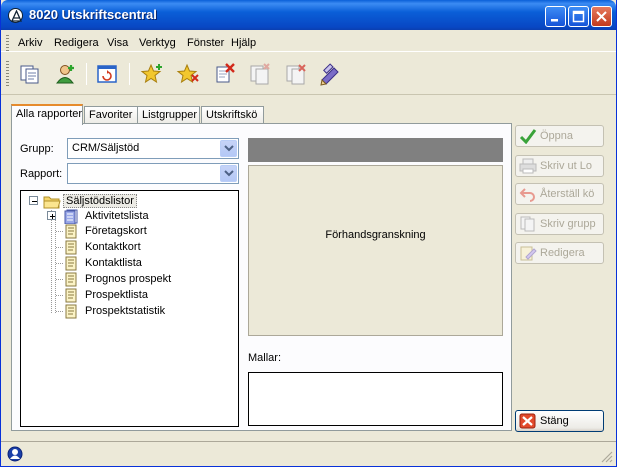 The image size is (617, 467). I want to click on close-button: Stäng, so click(559, 421).